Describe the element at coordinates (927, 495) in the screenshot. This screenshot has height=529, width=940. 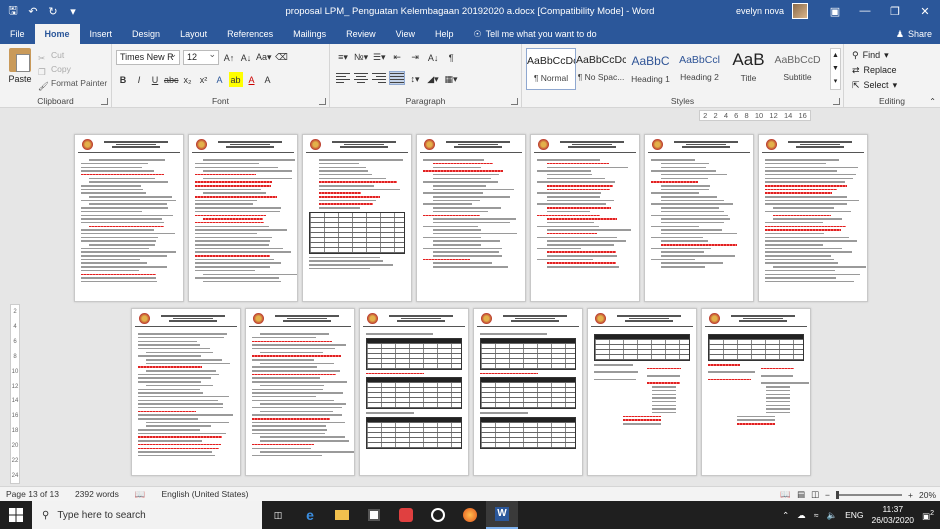
I see `zoom-level: 20%` at that location.